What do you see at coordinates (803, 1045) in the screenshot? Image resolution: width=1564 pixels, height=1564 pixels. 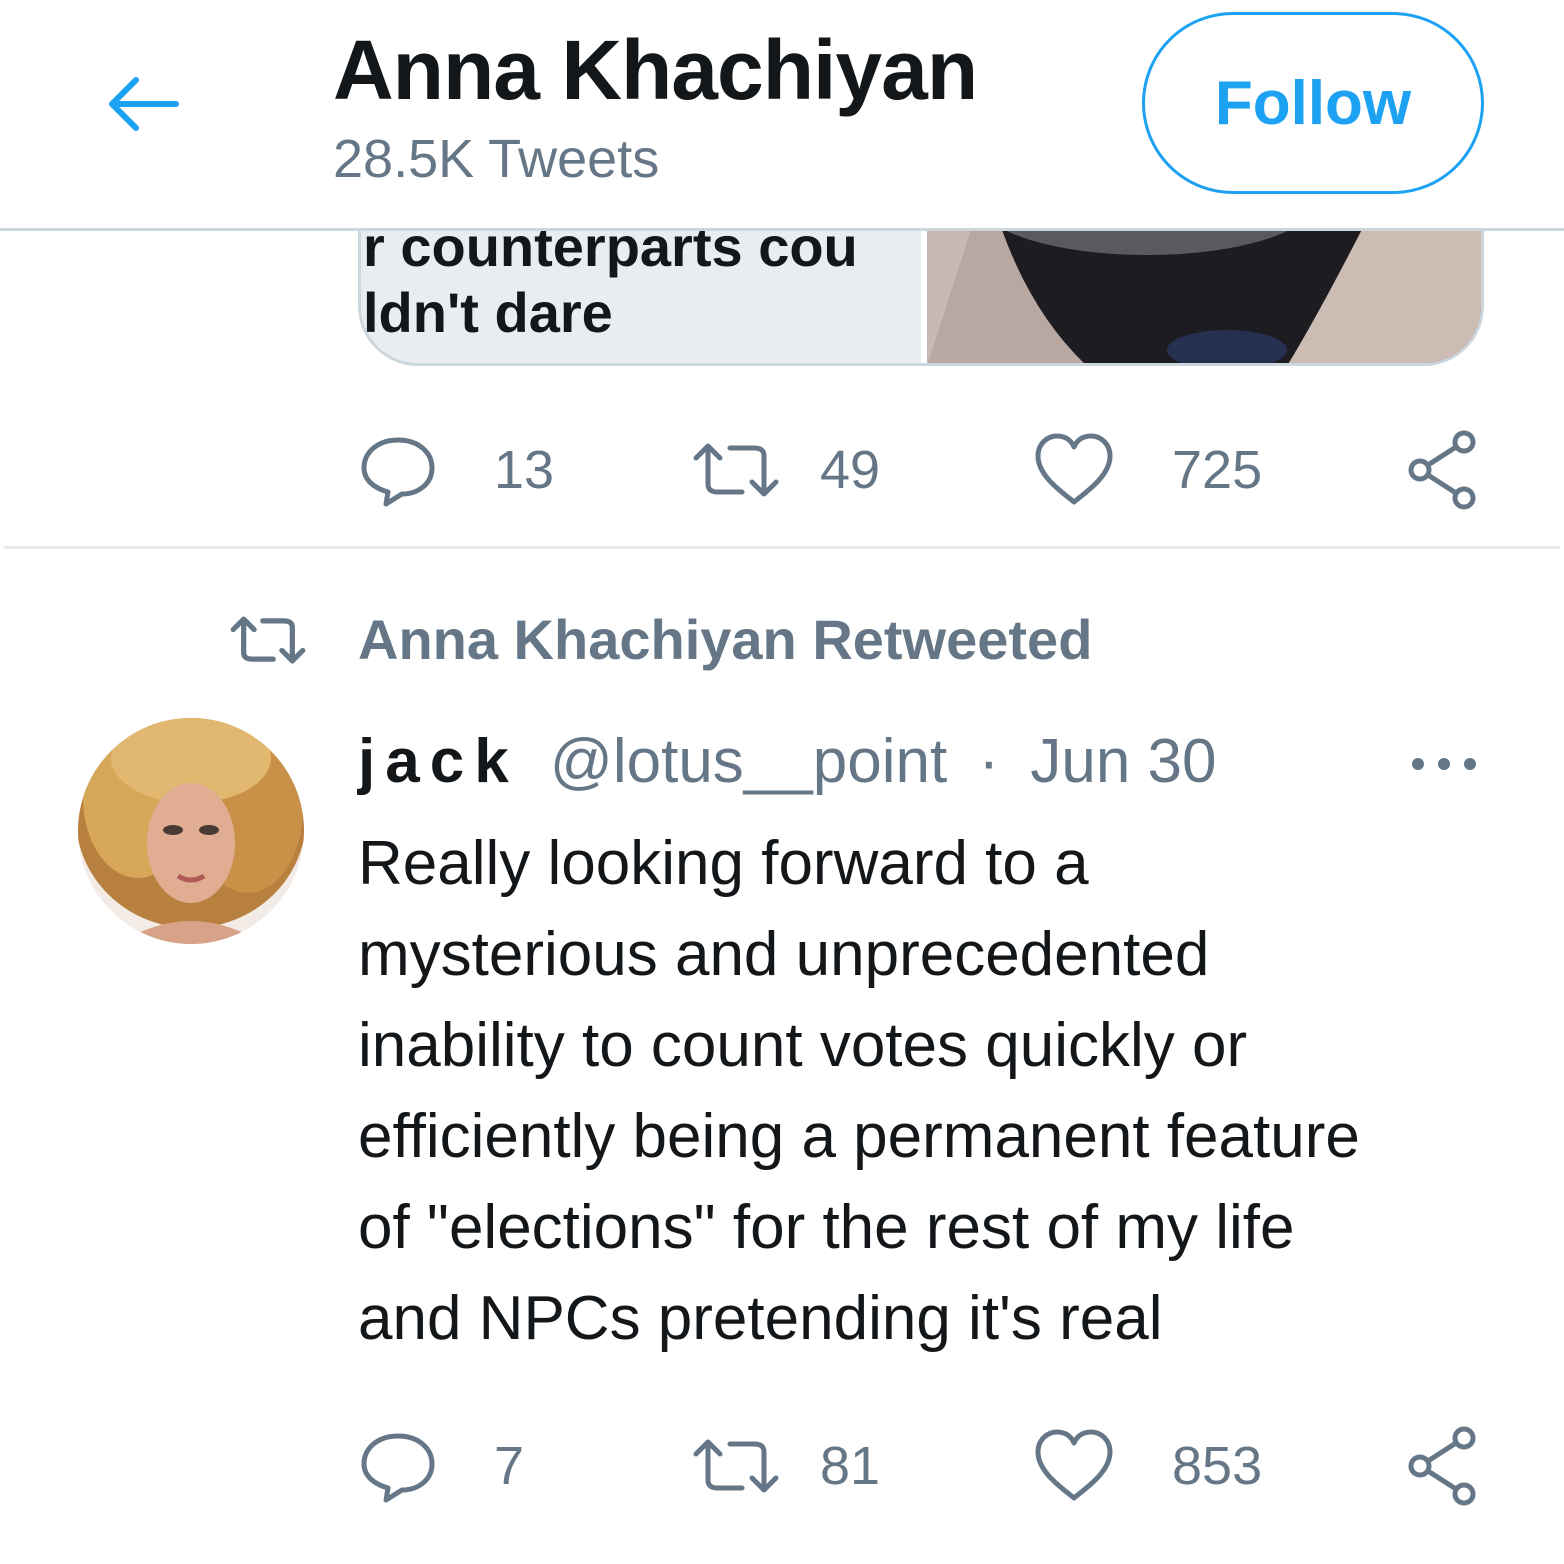 I see `tweet-text-line: inability to count votes quickly or` at bounding box center [803, 1045].